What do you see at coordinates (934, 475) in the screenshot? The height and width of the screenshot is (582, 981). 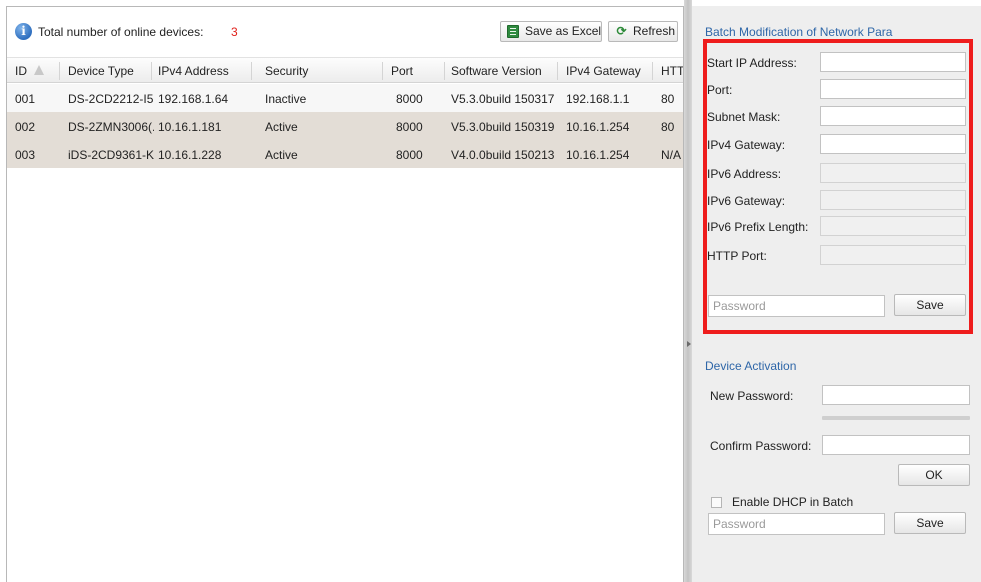 I see `ok-button: OK` at bounding box center [934, 475].